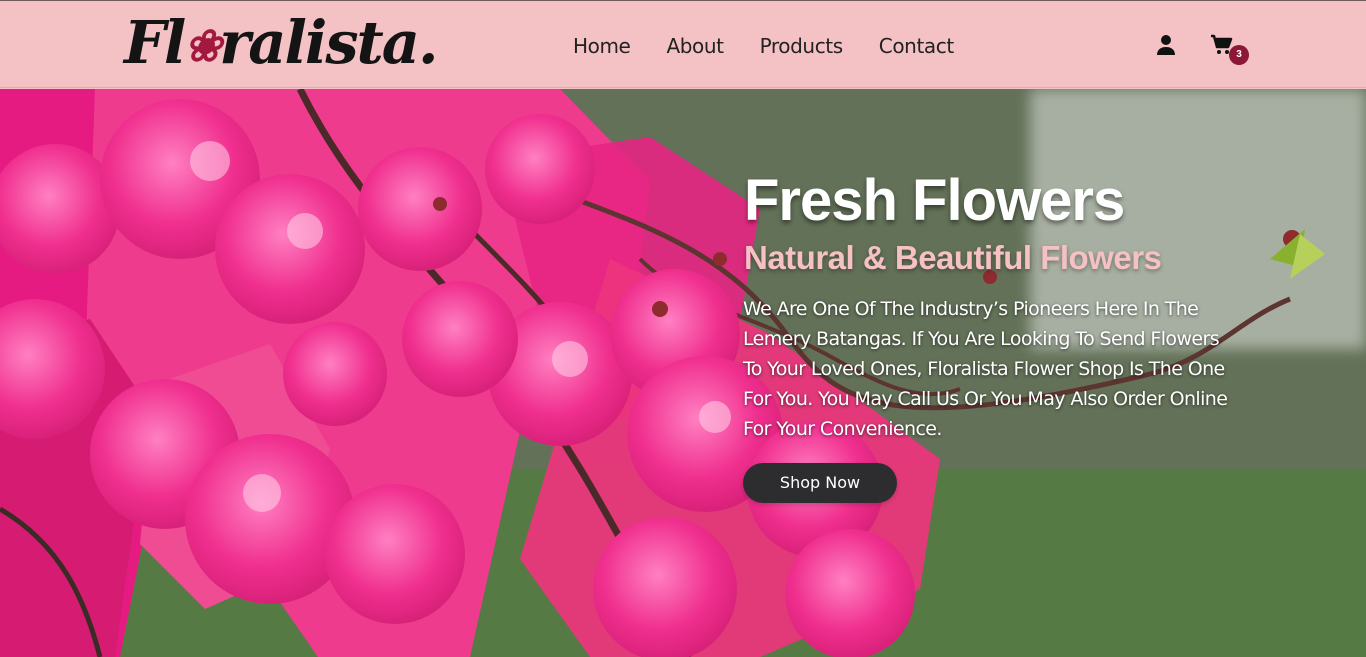 The image size is (1366, 657). I want to click on main-navigation: Home About Products Contact, so click(763, 47).